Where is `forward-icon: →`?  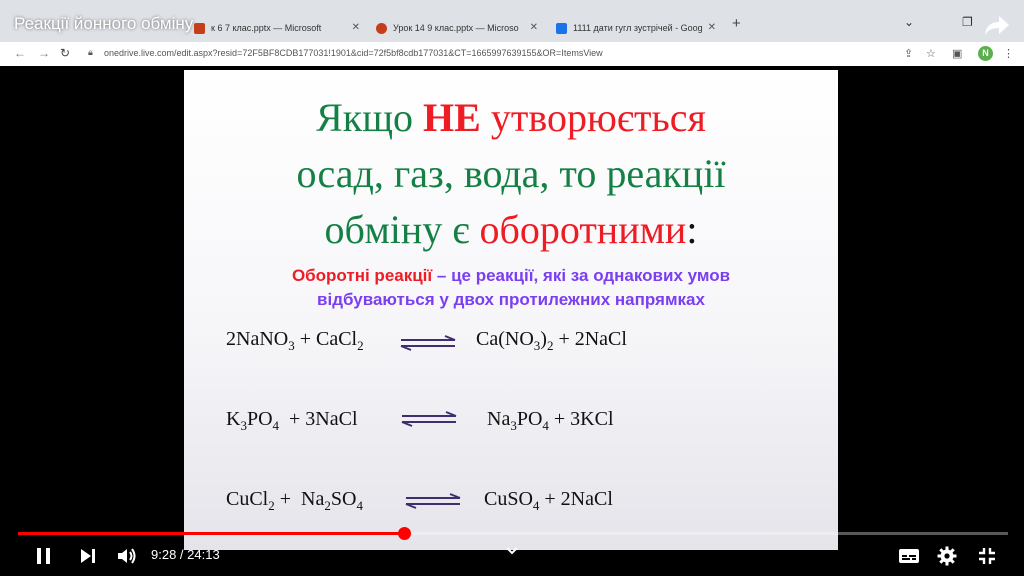
forward-icon: → is located at coordinates (44, 53).